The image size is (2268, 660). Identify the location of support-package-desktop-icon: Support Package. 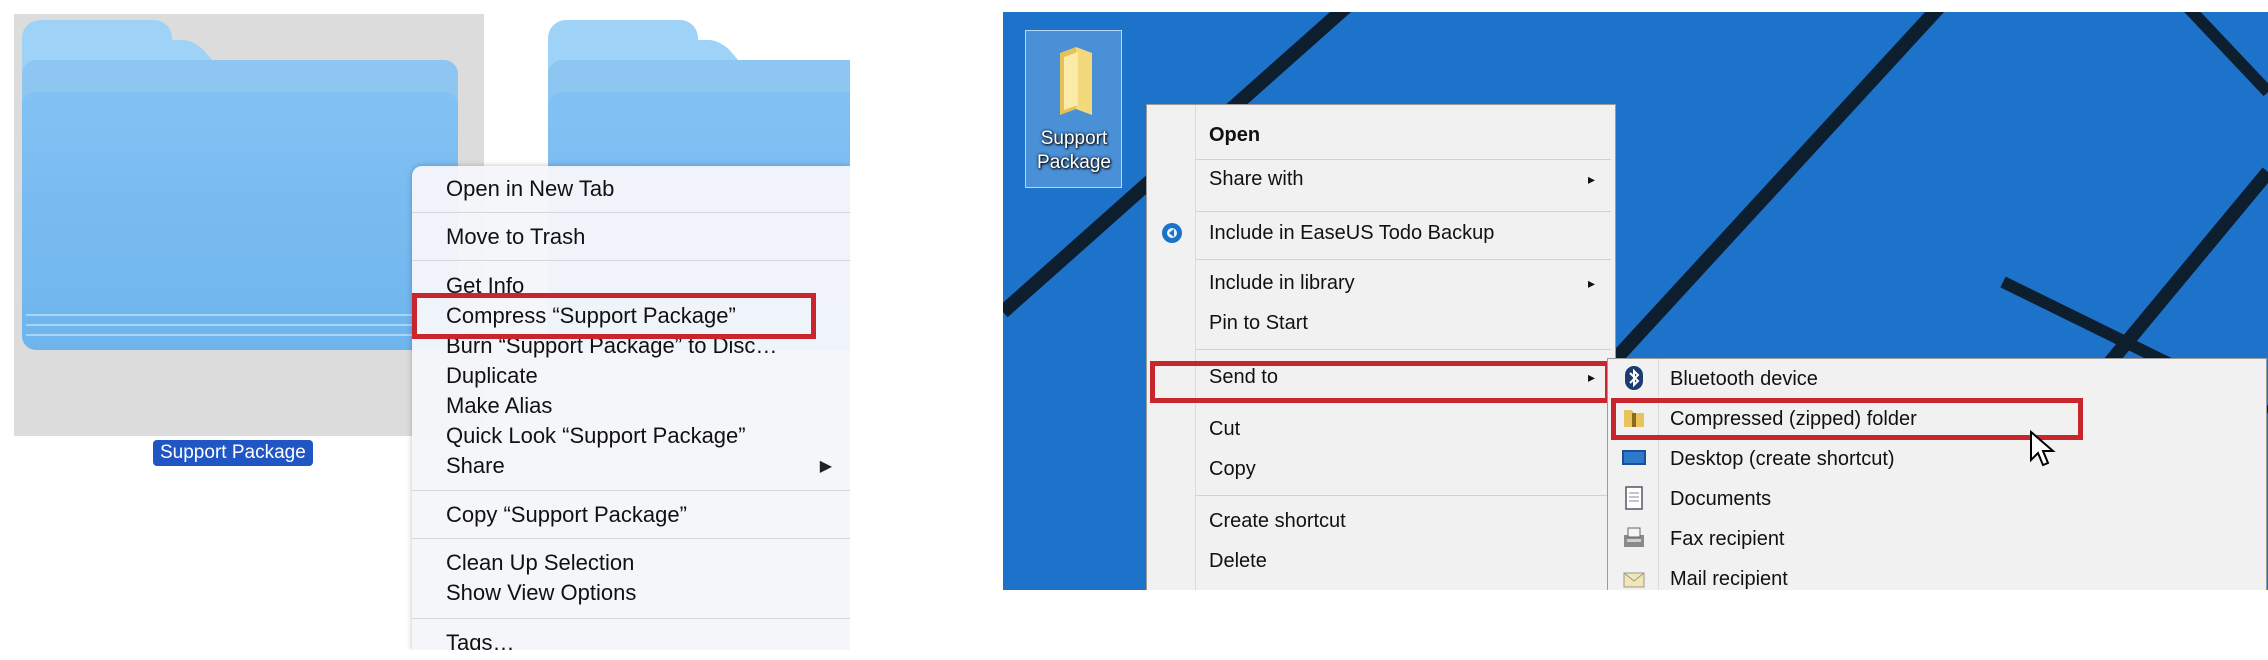
(1073, 109).